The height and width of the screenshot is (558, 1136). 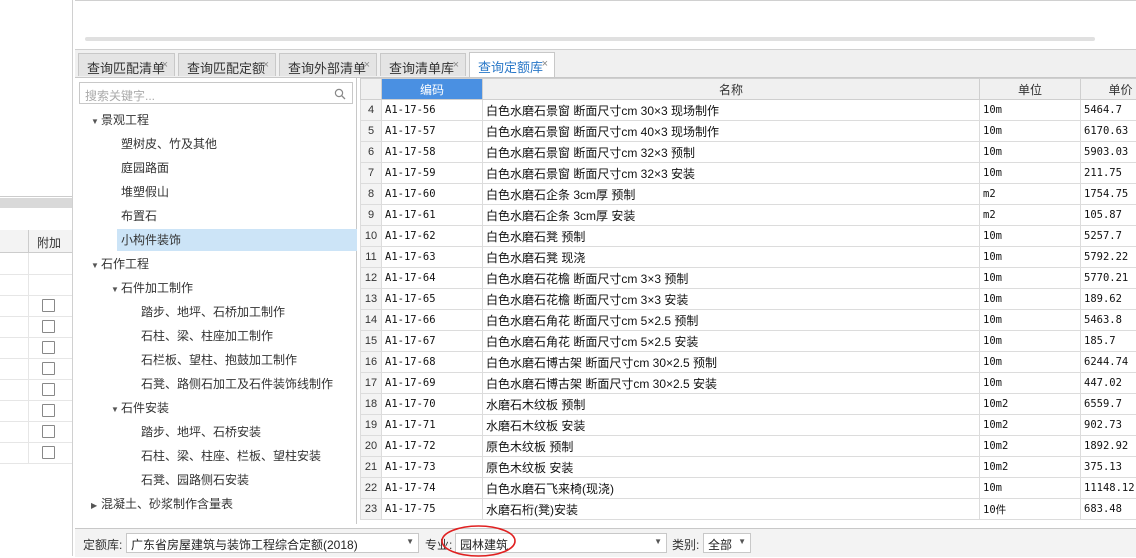 I want to click on table-row: 11A1-17-63白色水磨石凳 现浇10m5792.22, so click(x=748, y=257).